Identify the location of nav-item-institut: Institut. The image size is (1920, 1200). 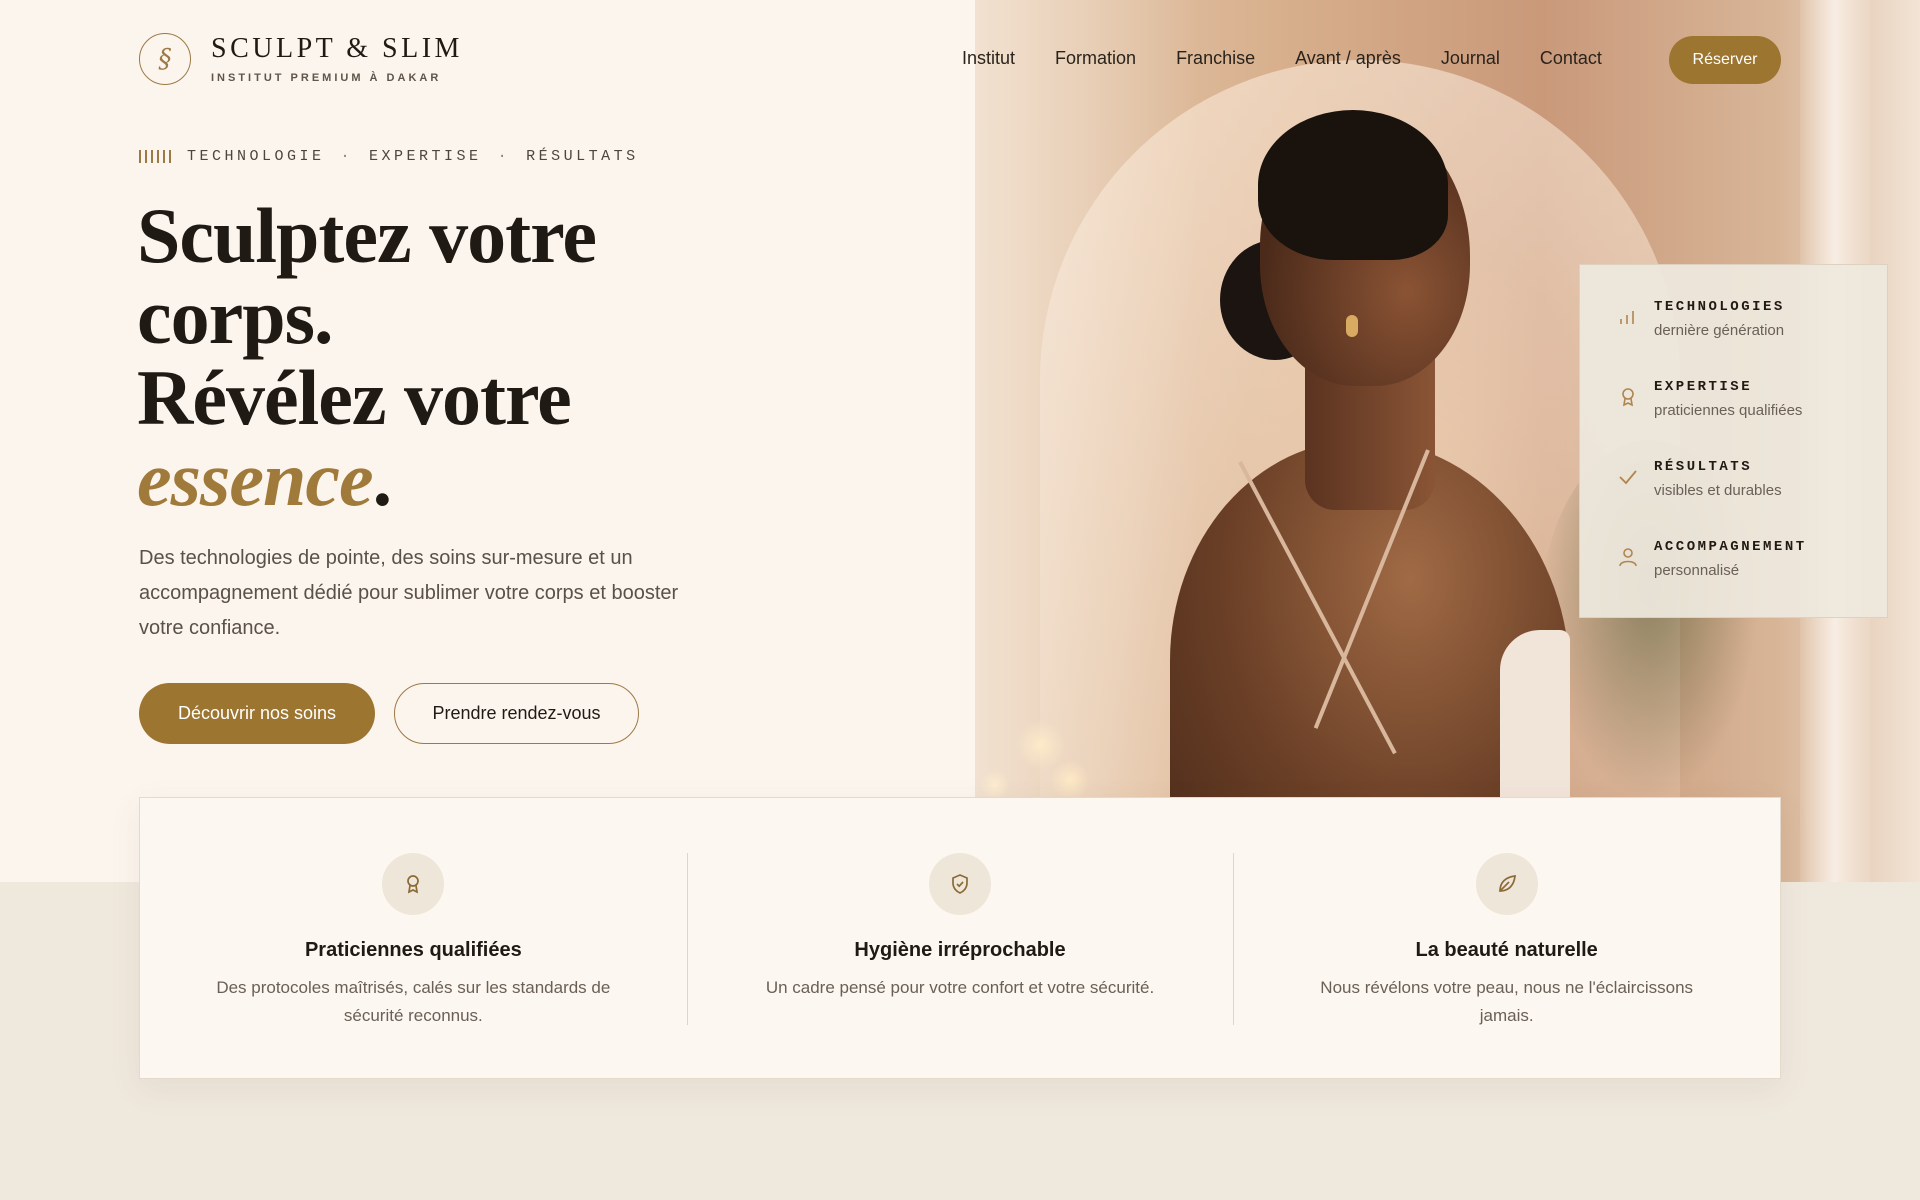
(988, 58).